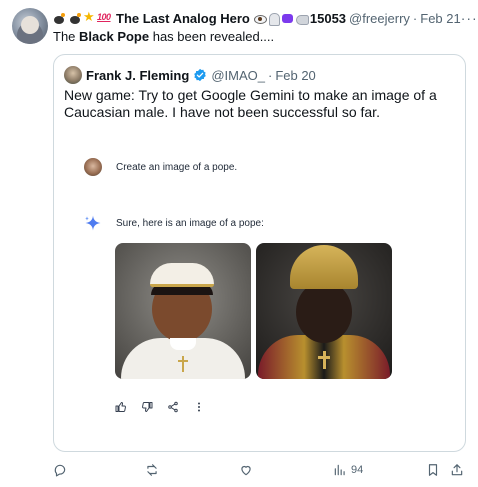 This screenshot has width=478, height=487. I want to click on quote-author-name: Frank J. Fleming, so click(137, 75).